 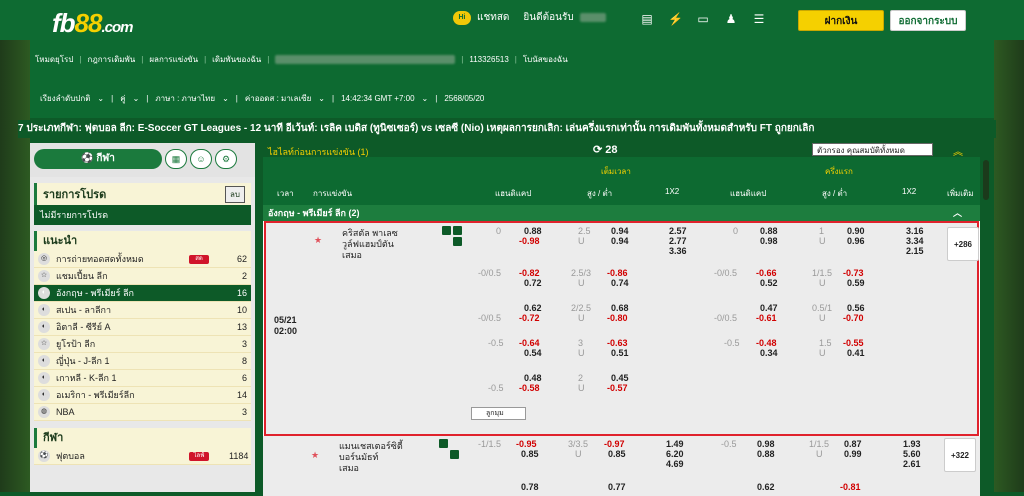 I want to click on delete-favorites-button: ลบ, so click(x=235, y=194).